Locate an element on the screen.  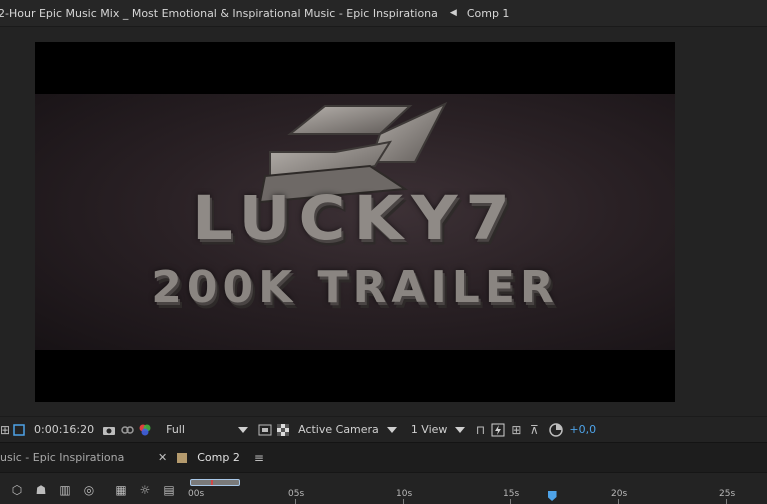
view-layout-dropdown: 1 View is located at coordinates (438, 429).